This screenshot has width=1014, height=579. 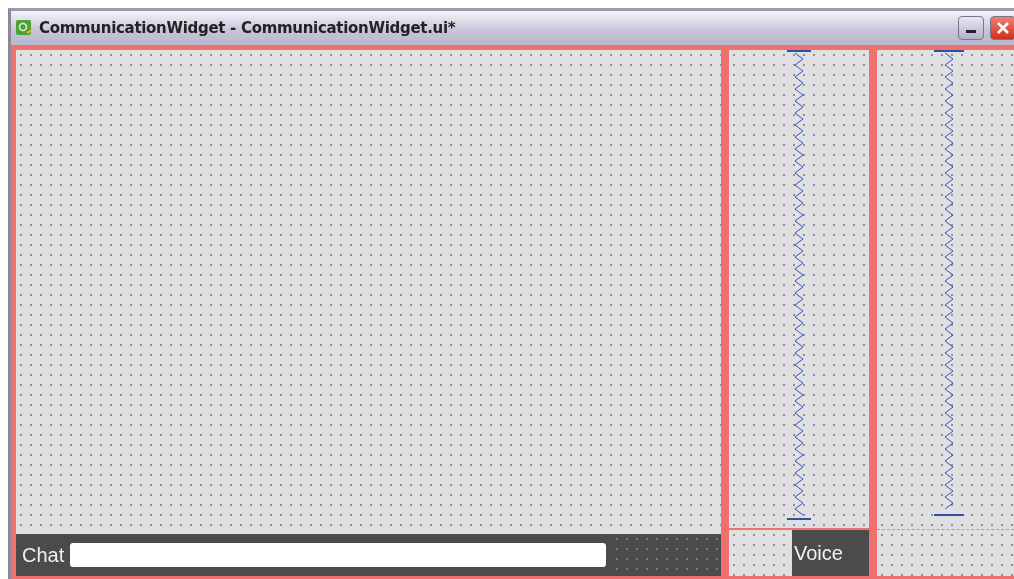 I want to click on close-icon, so click(x=1003, y=28).